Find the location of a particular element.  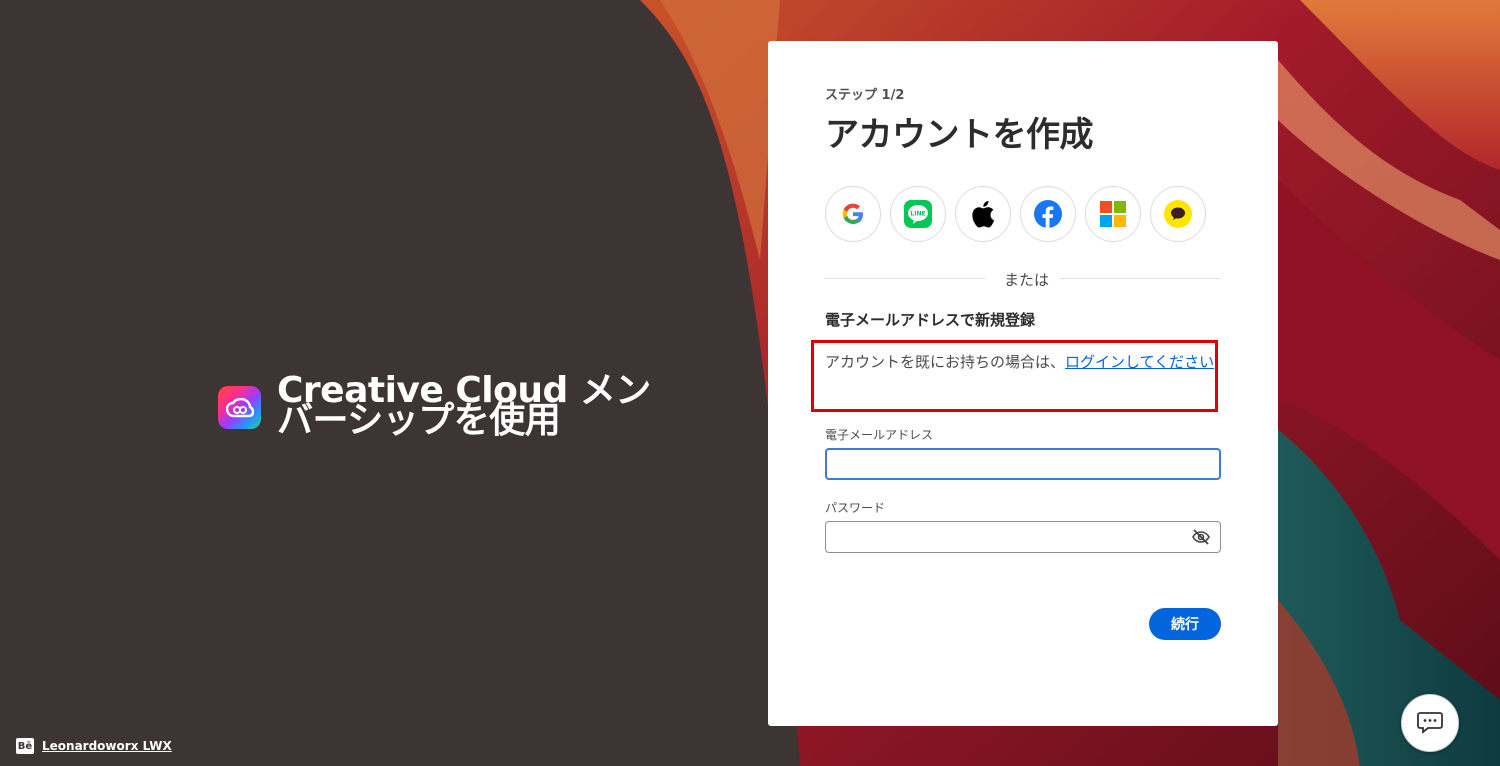

password-label: パスワード is located at coordinates (855, 508).